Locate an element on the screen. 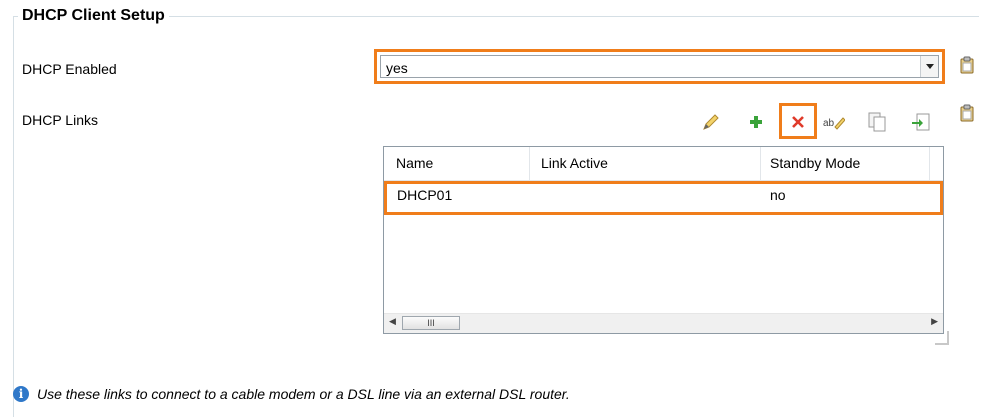 The height and width of the screenshot is (417, 984). horizontal-scrollbar: ◀ III ▶ is located at coordinates (663, 323).